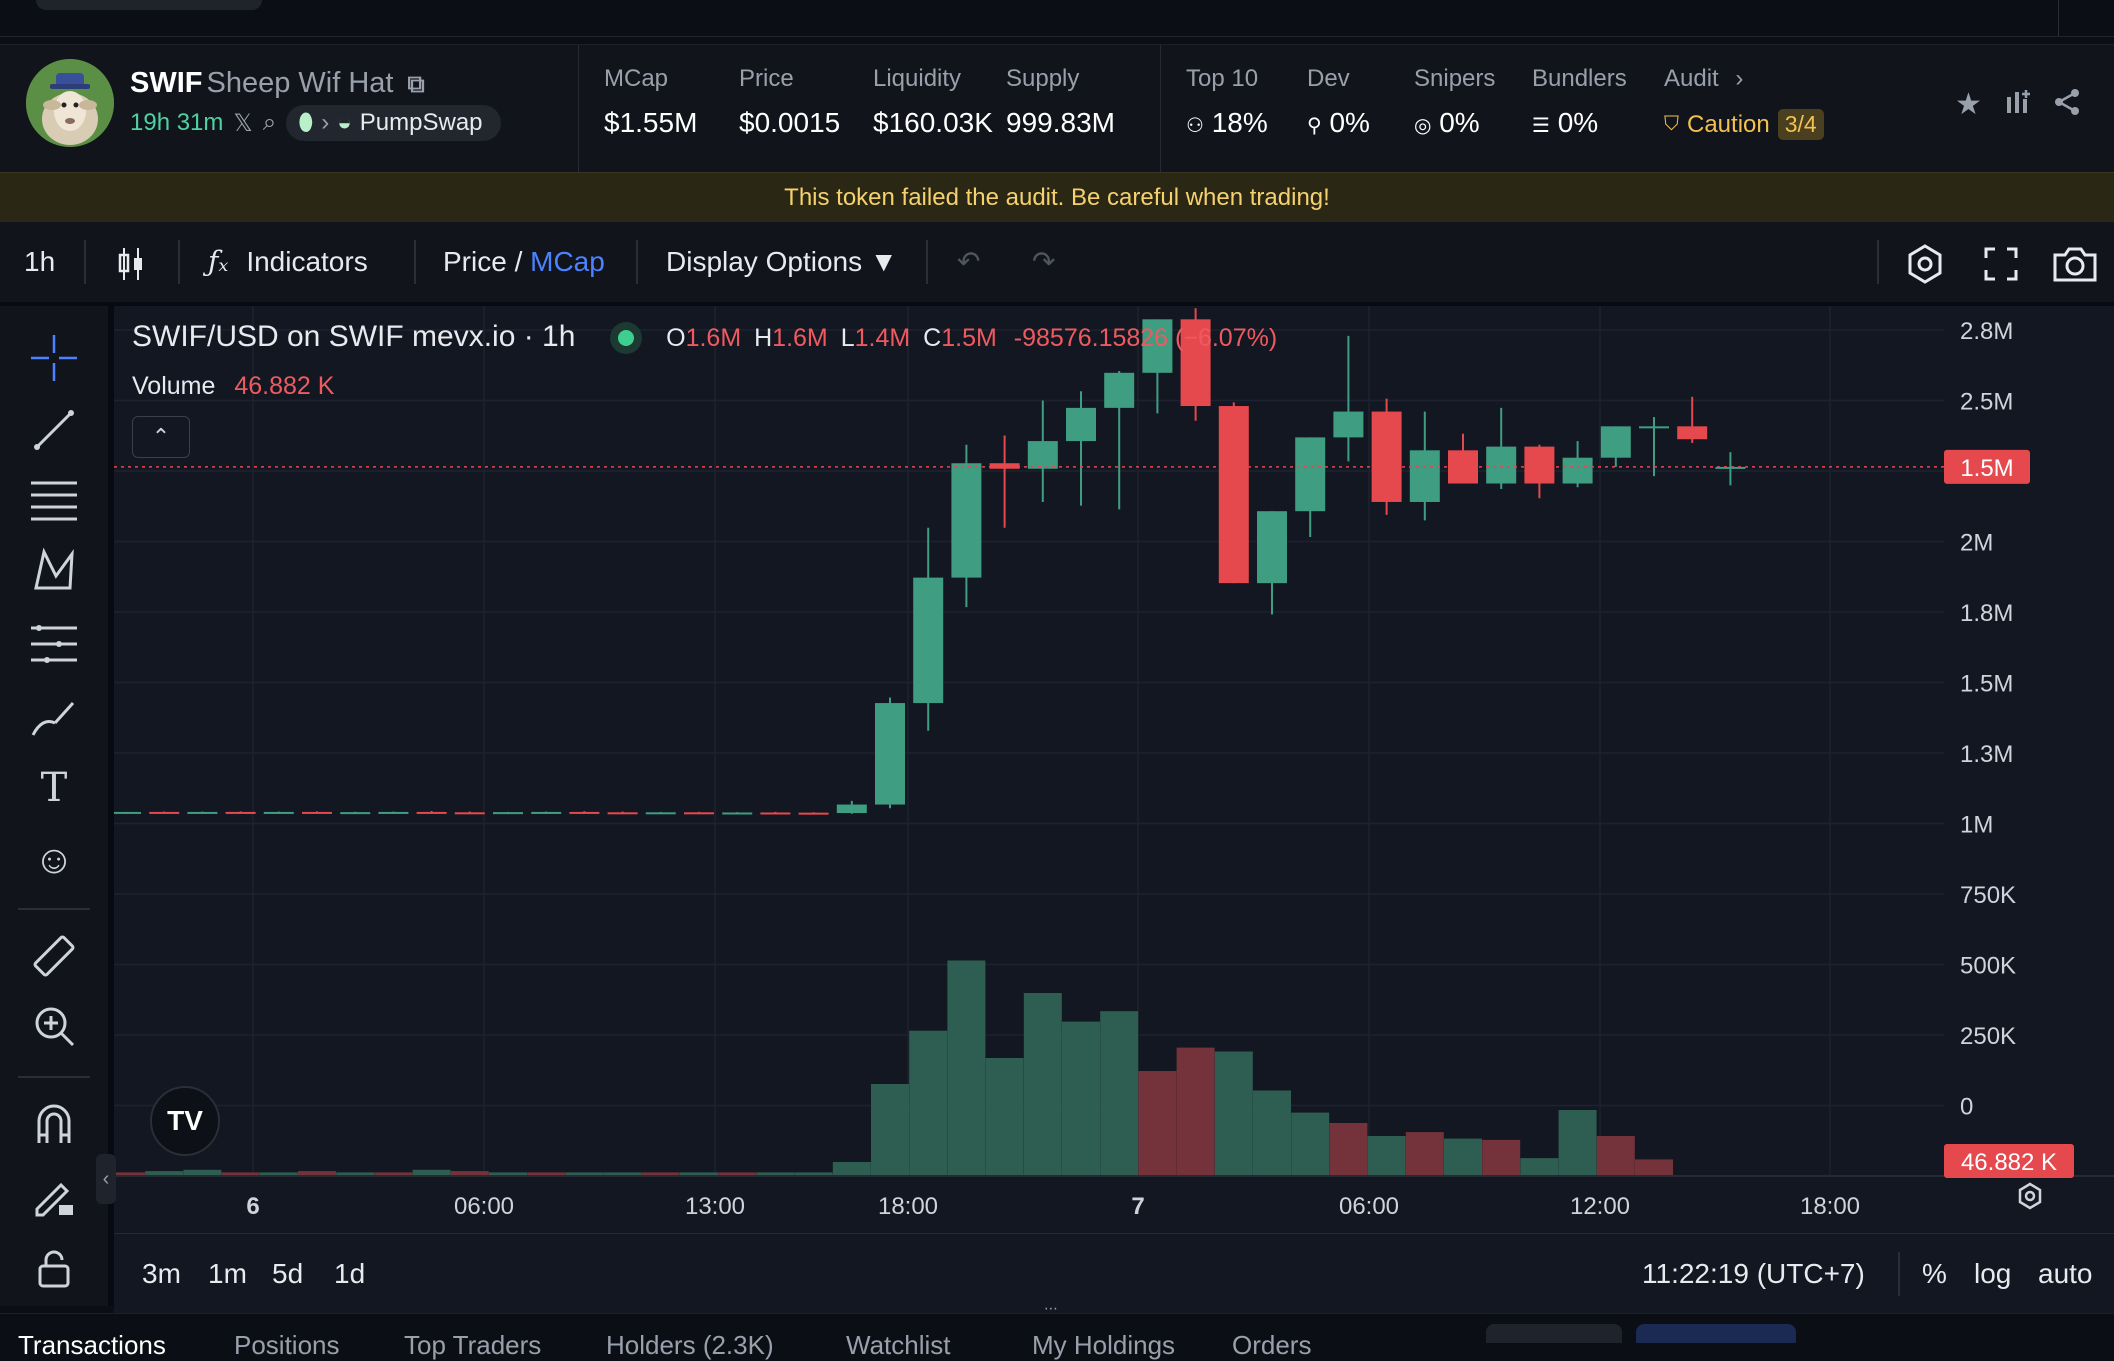 The image size is (2114, 1361). I want to click on brush-icon, so click(54, 718).